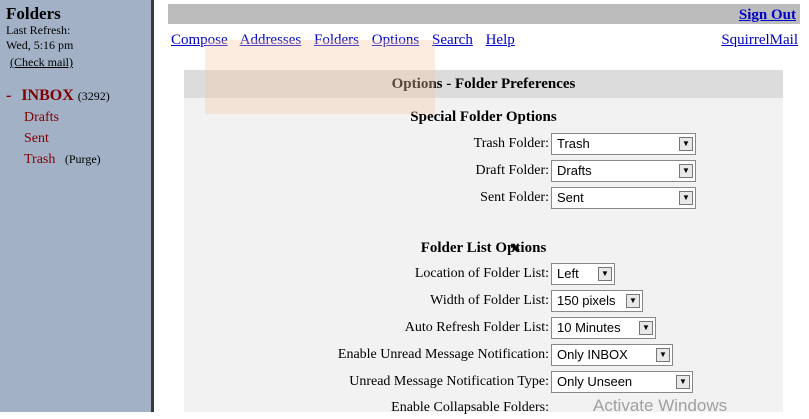 This screenshot has width=809, height=419. Describe the element at coordinates (78, 138) in the screenshot. I see `folder-item-sent: Sent` at that location.